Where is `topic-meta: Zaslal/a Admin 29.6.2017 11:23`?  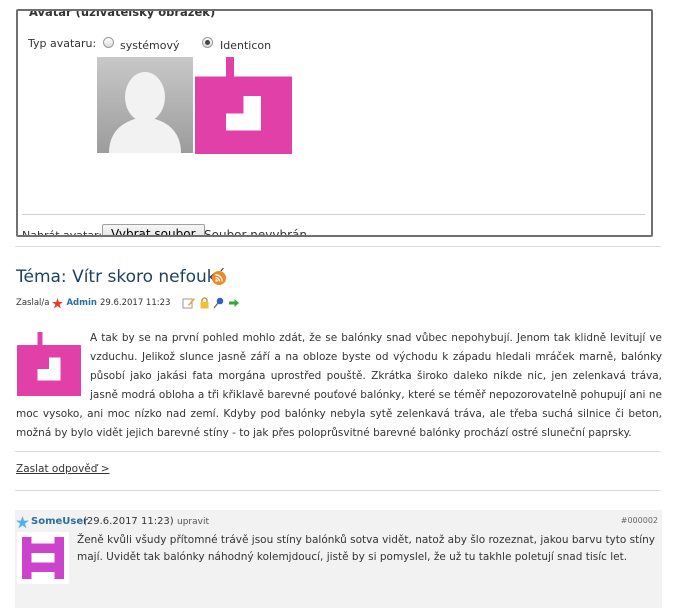 topic-meta: Zaslal/a Admin 29.6.2017 11:23 is located at coordinates (128, 303).